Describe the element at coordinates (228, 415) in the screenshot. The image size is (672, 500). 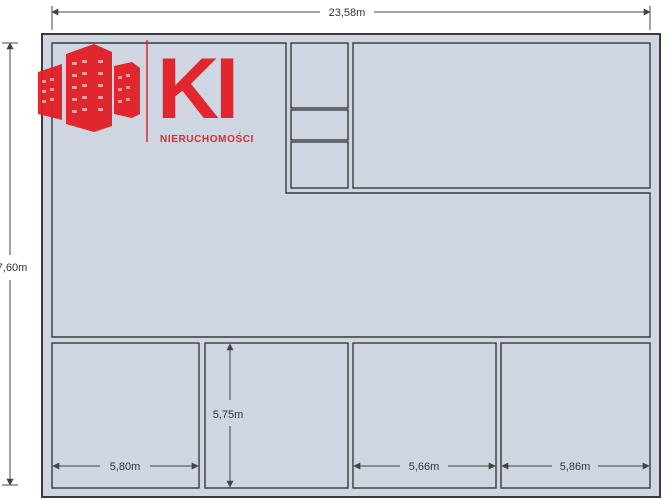
I see `room-b-height-label: 5,75m` at that location.